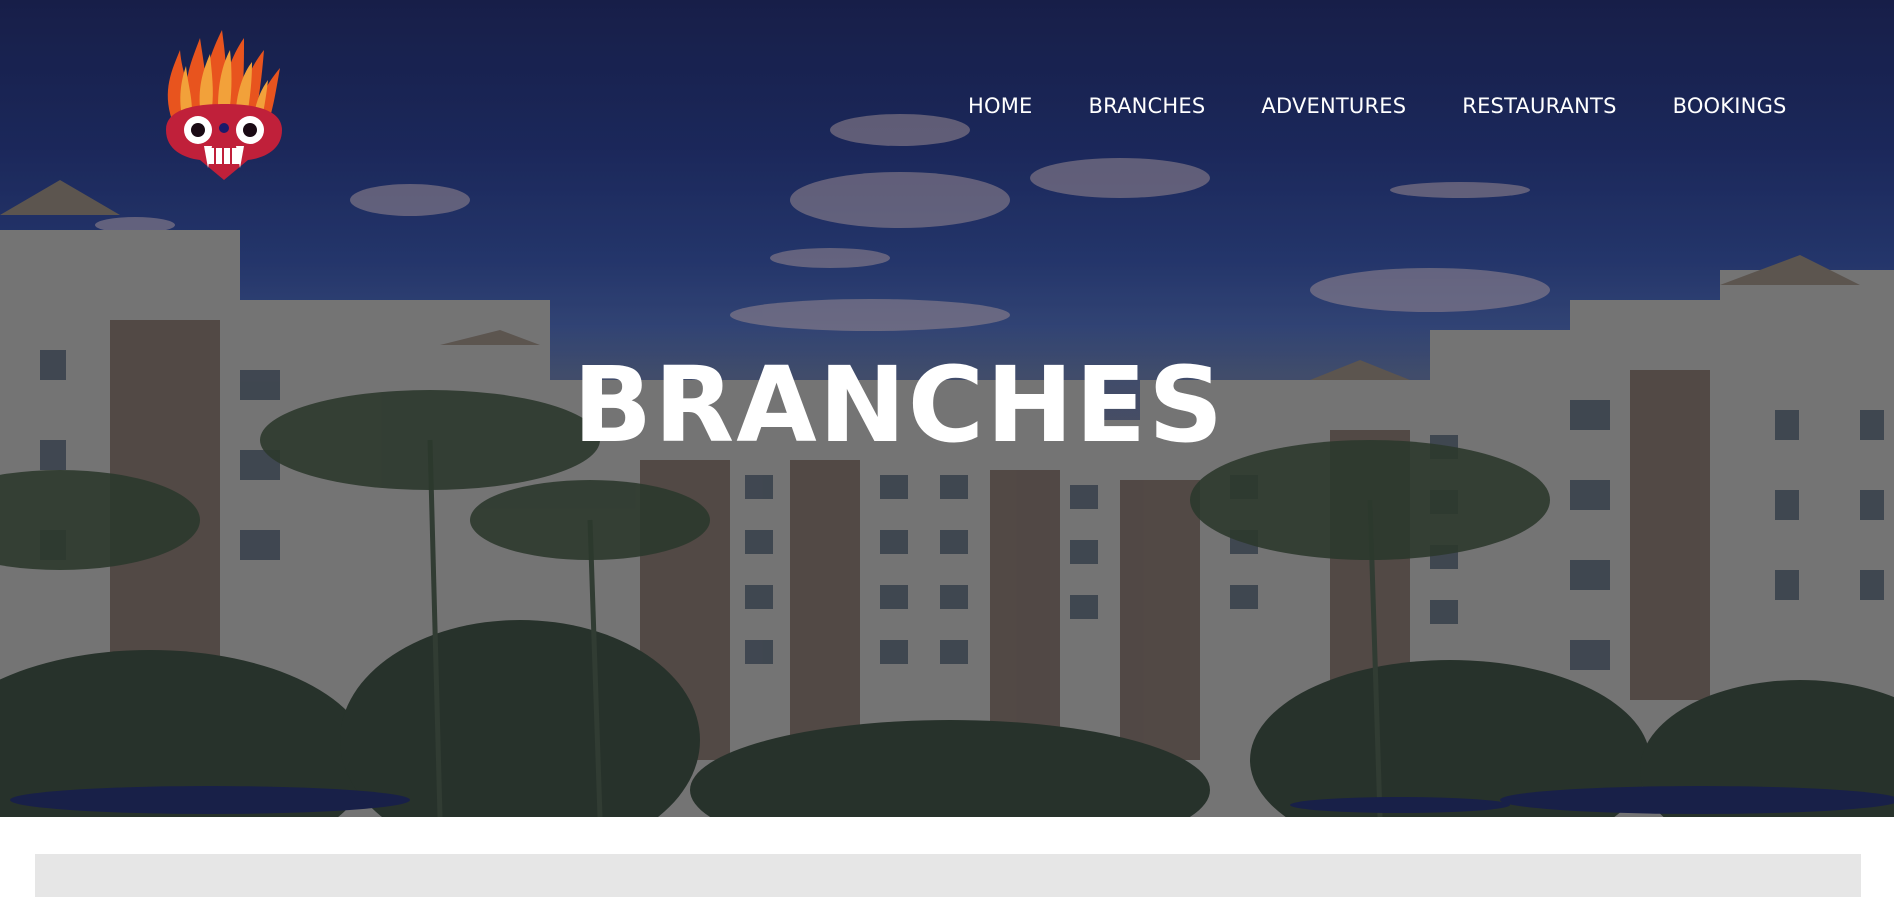  What do you see at coordinates (948, 875) in the screenshot?
I see `content-section` at bounding box center [948, 875].